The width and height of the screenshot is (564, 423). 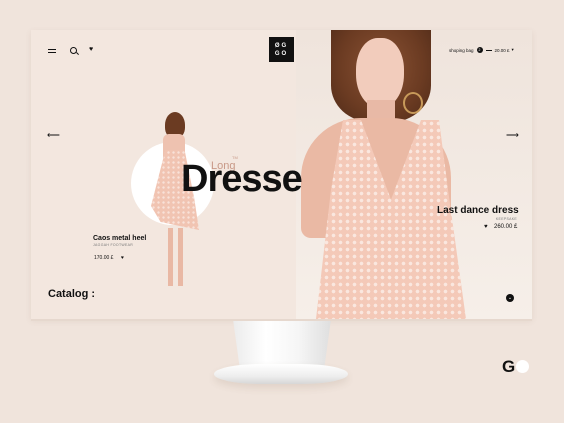 I want to click on arrow-right-icon: ⟶, so click(x=512, y=135).